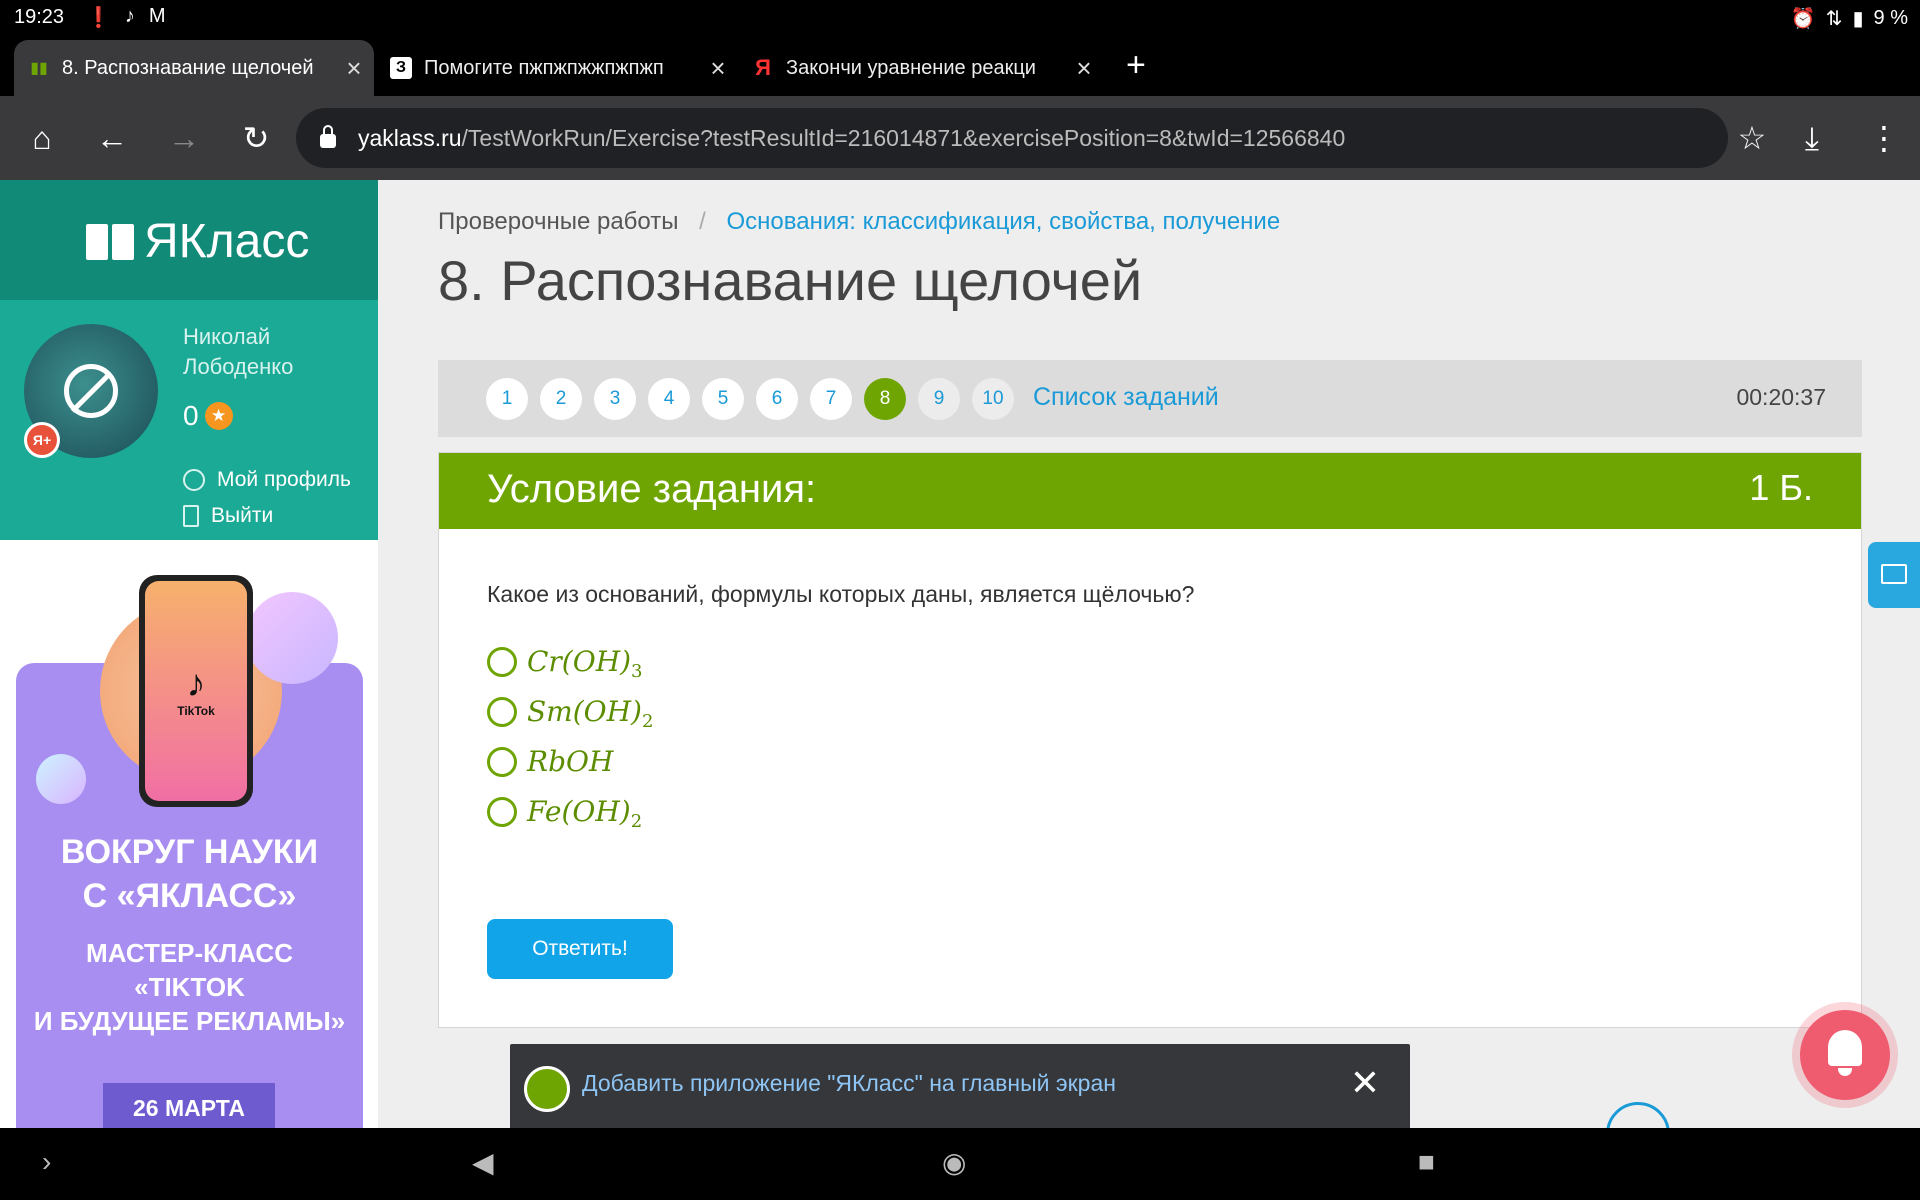 The width and height of the screenshot is (1920, 1200). What do you see at coordinates (194, 480) in the screenshot?
I see `user-icon` at bounding box center [194, 480].